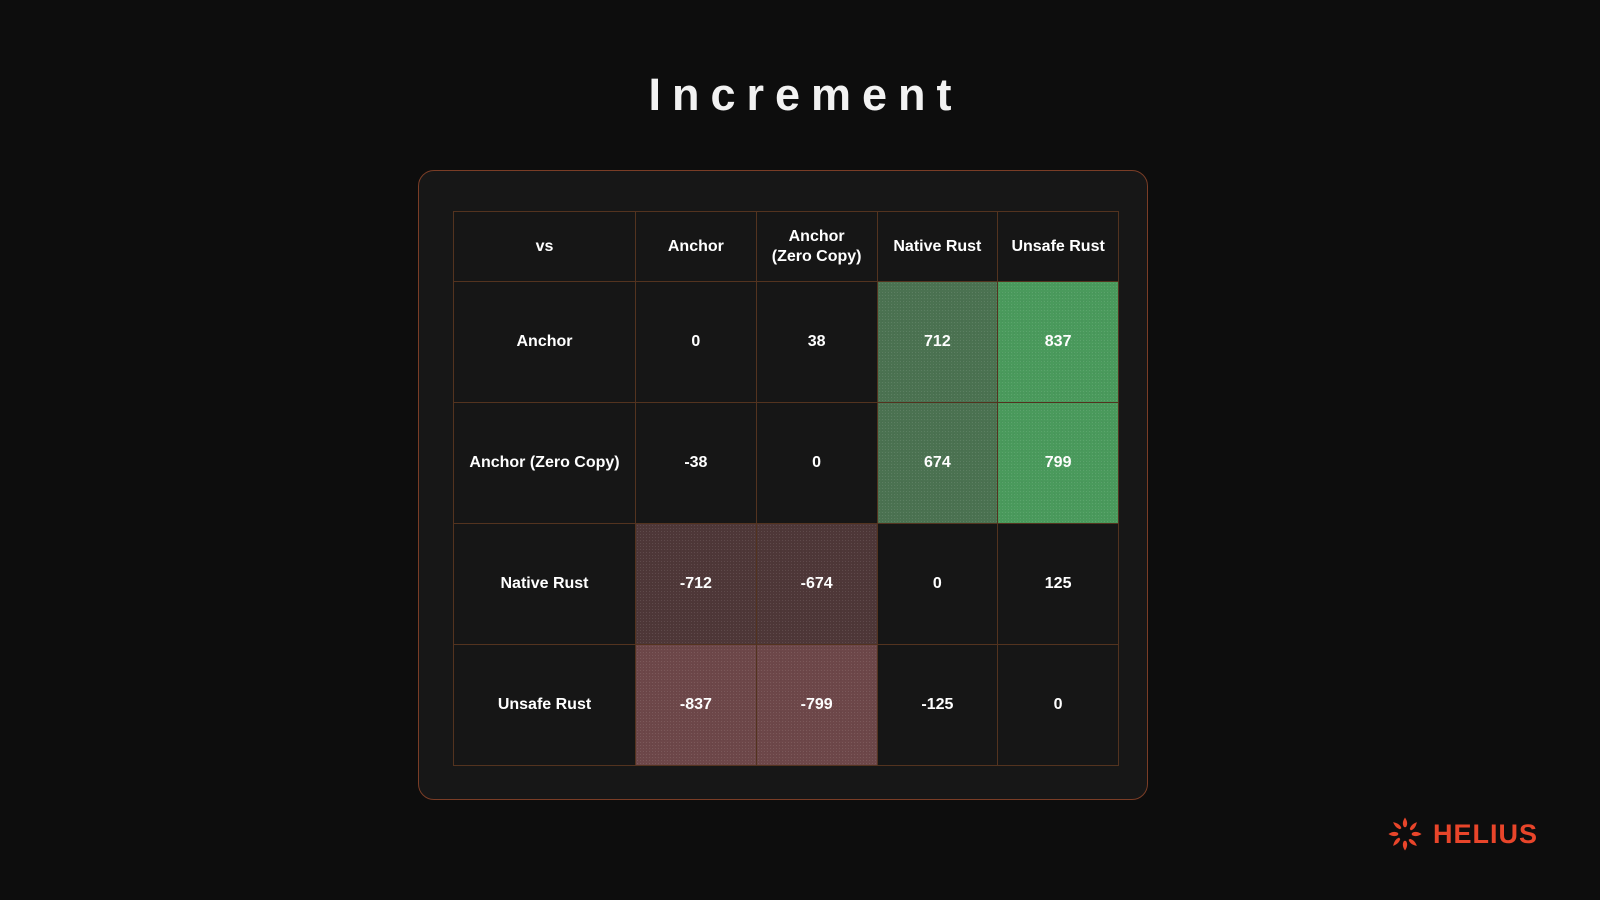  Describe the element at coordinates (816, 463) in the screenshot. I see `cell-anchorzerocopy-anchorzerocopy: 0` at that location.